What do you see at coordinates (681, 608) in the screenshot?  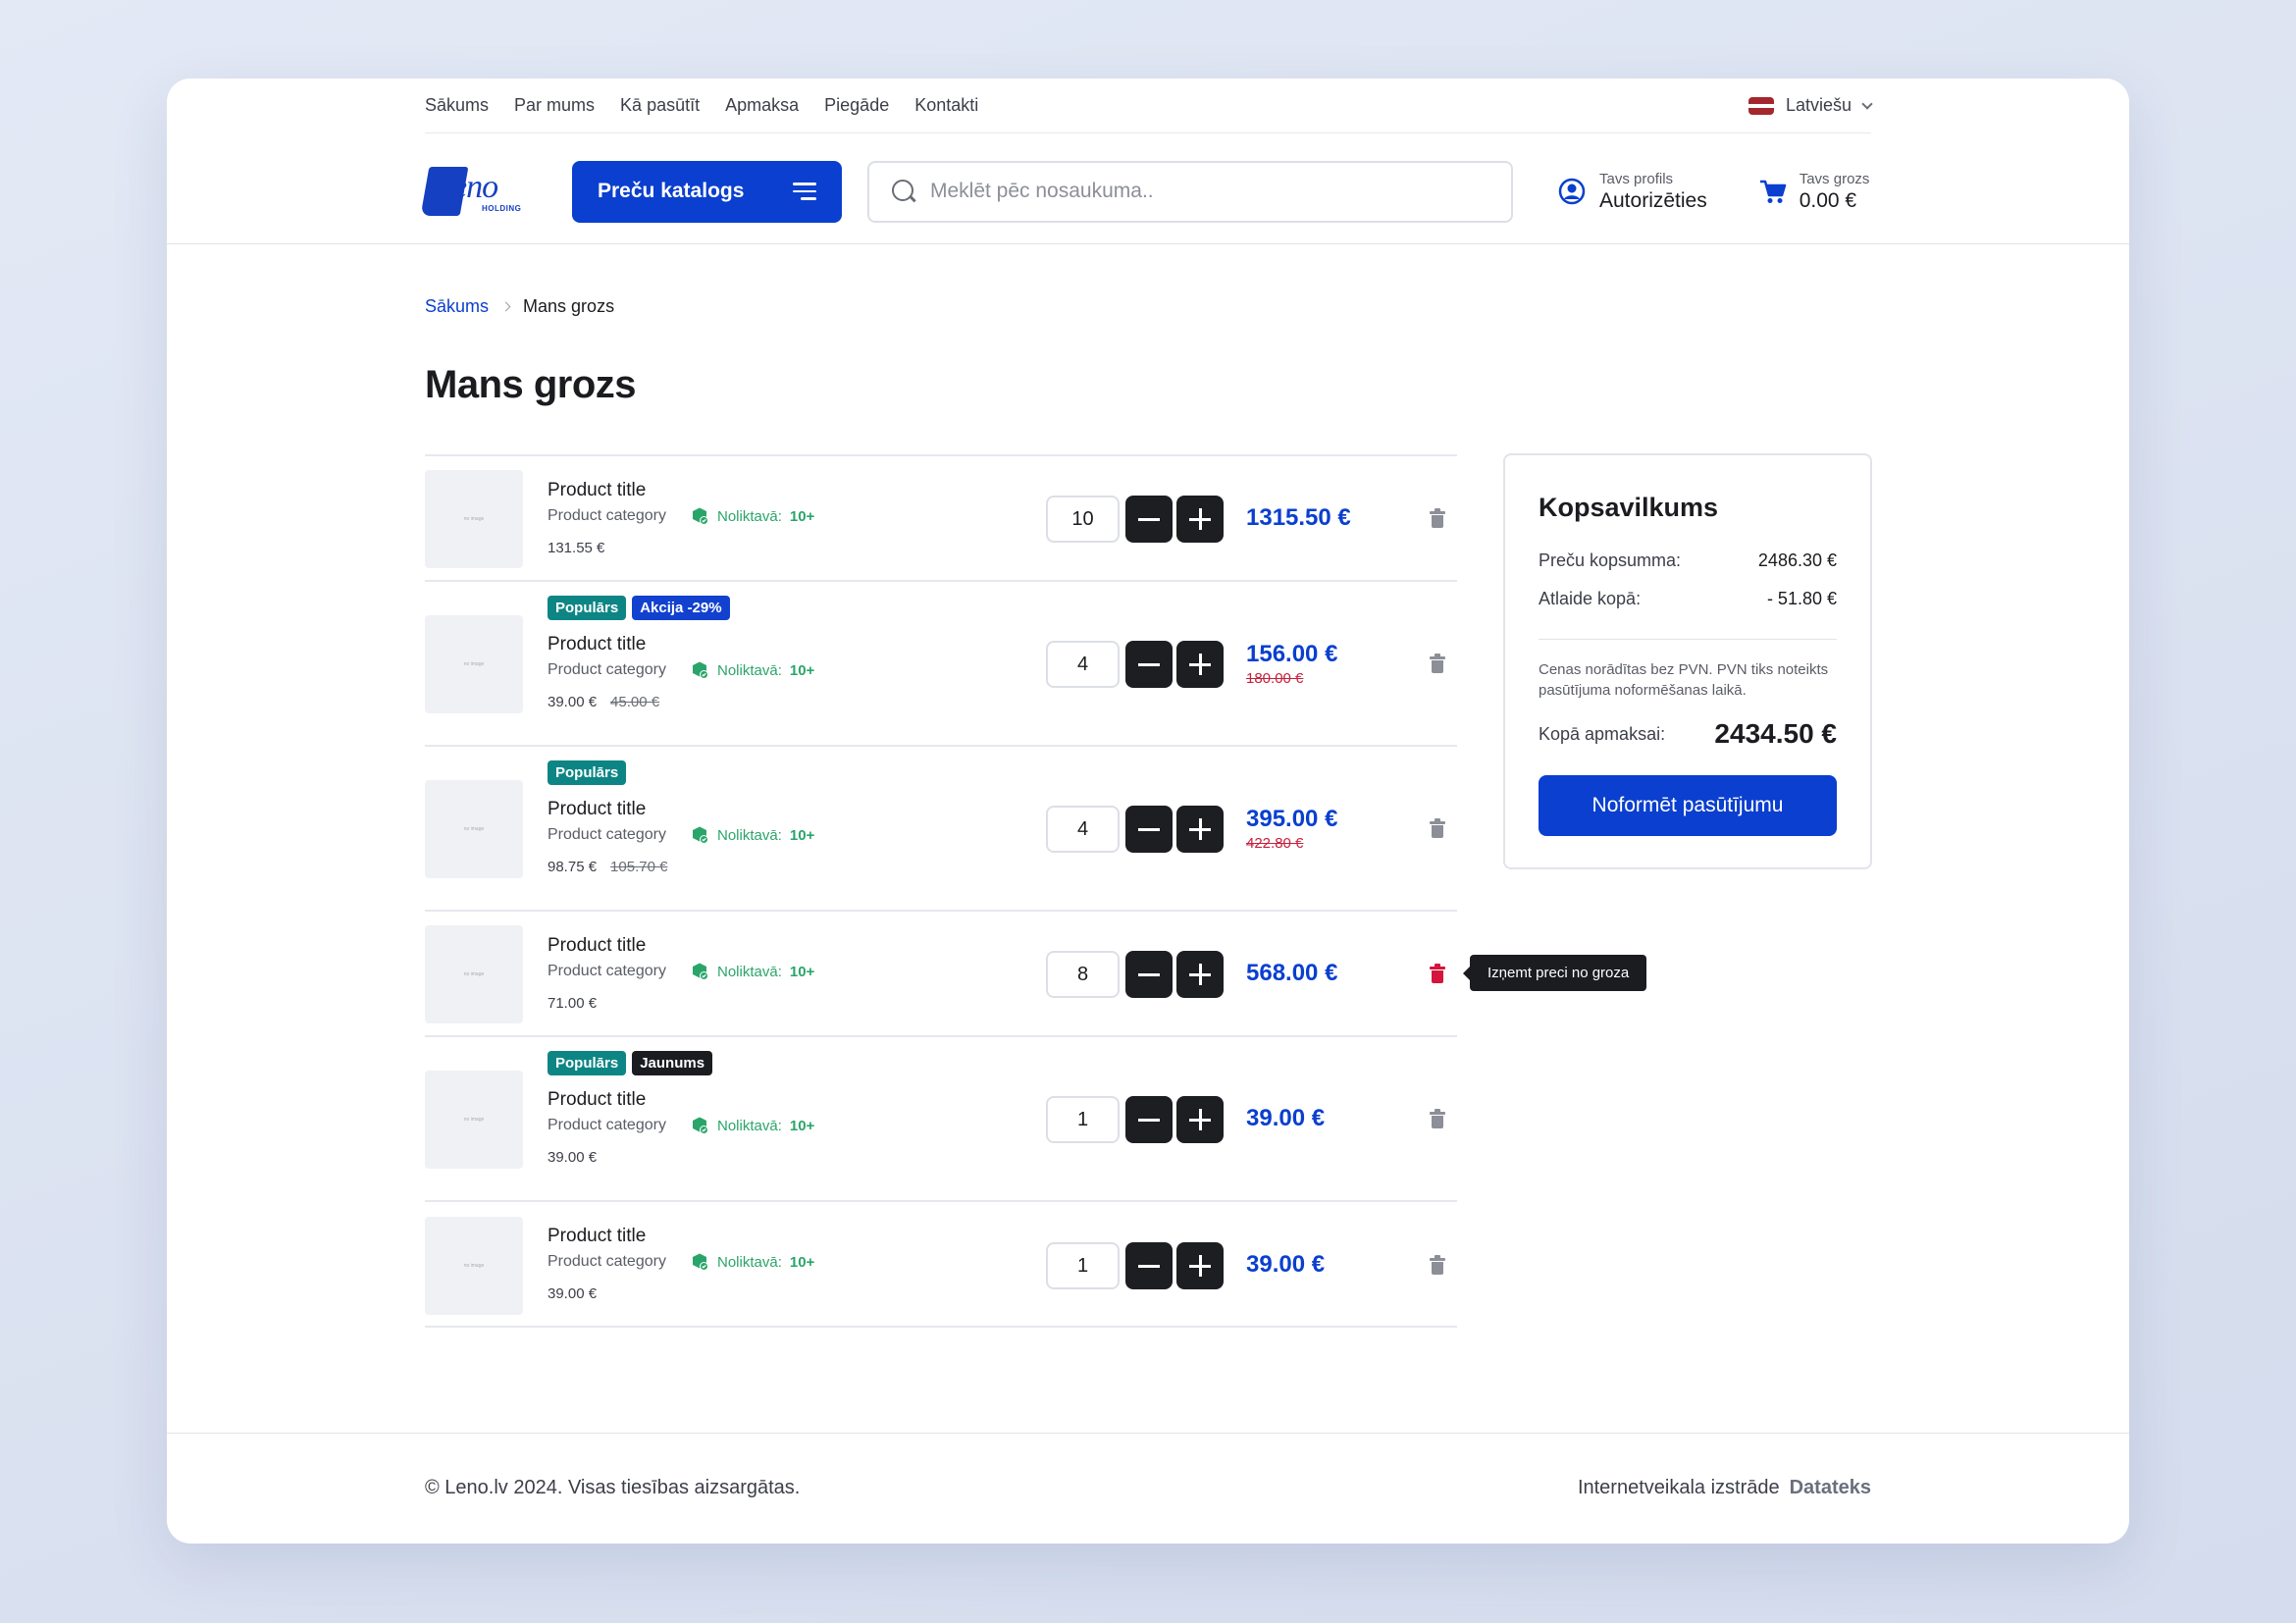 I see `item-badges: Populārs Akcija -29%` at bounding box center [681, 608].